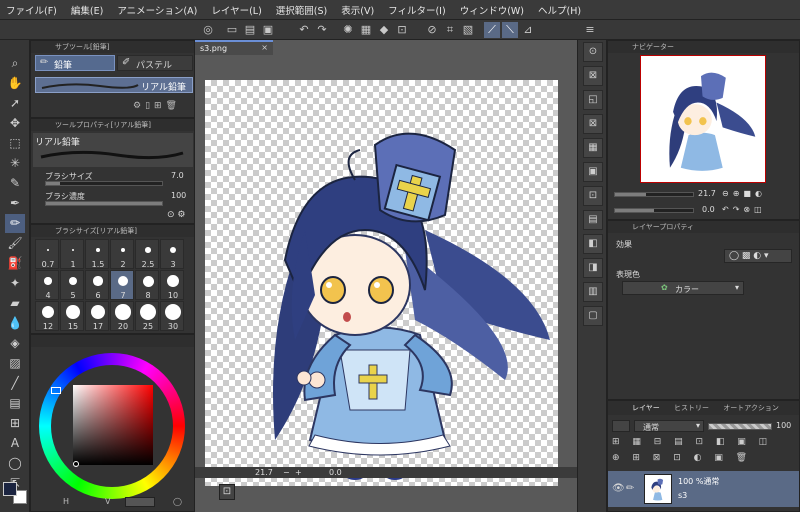 The image size is (800, 512). I want to click on brush-size-cell: 7, so click(122, 285).